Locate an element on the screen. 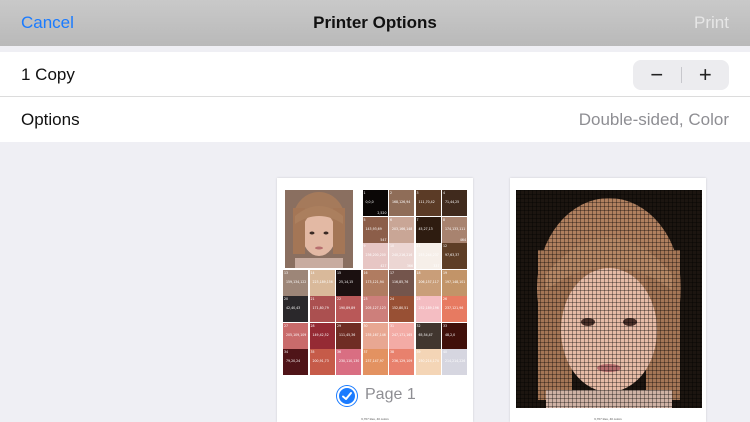 The width and height of the screenshot is (750, 422). swatch-number: 5 is located at coordinates (364, 219).